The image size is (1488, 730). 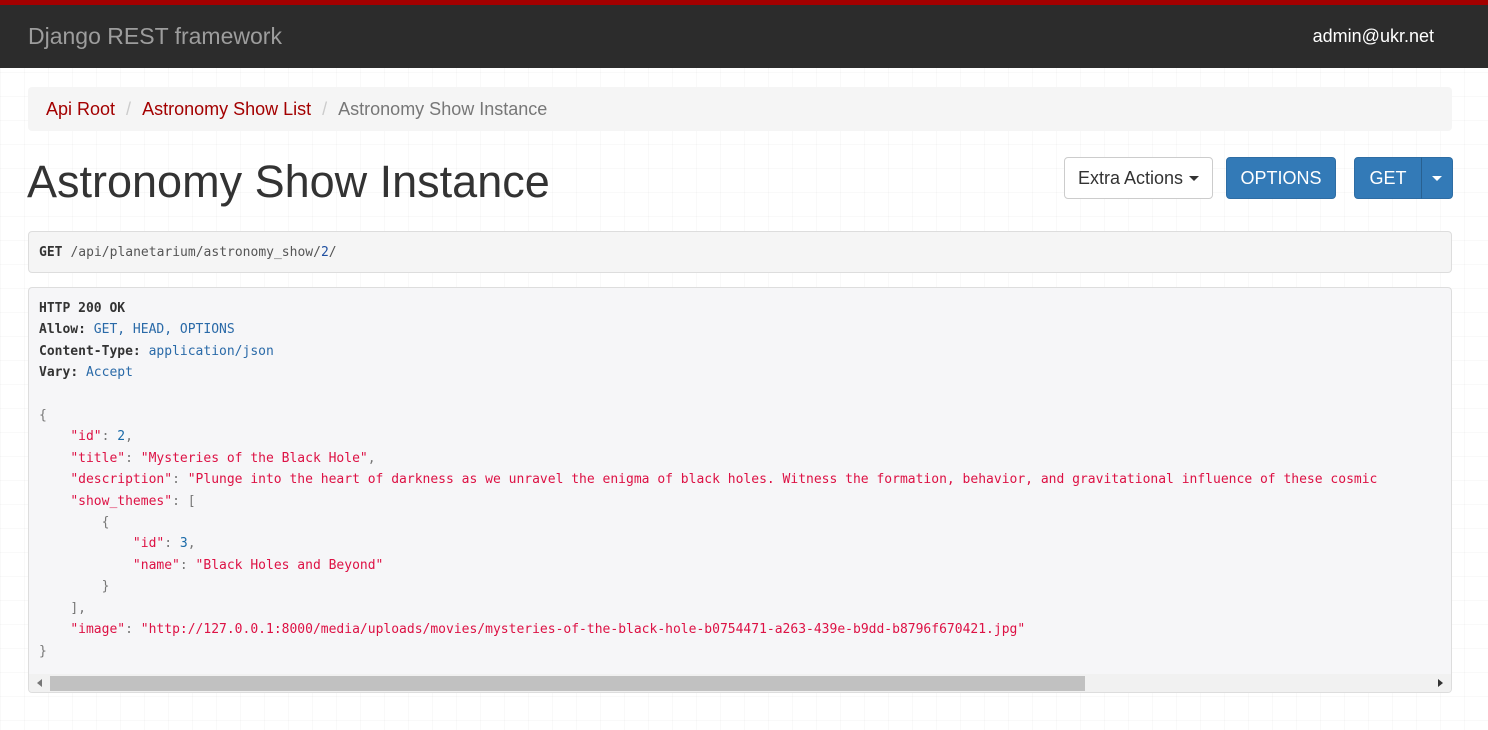 What do you see at coordinates (226, 109) in the screenshot?
I see `breadcrumb-astronomy-show-list: Astronomy Show List` at bounding box center [226, 109].